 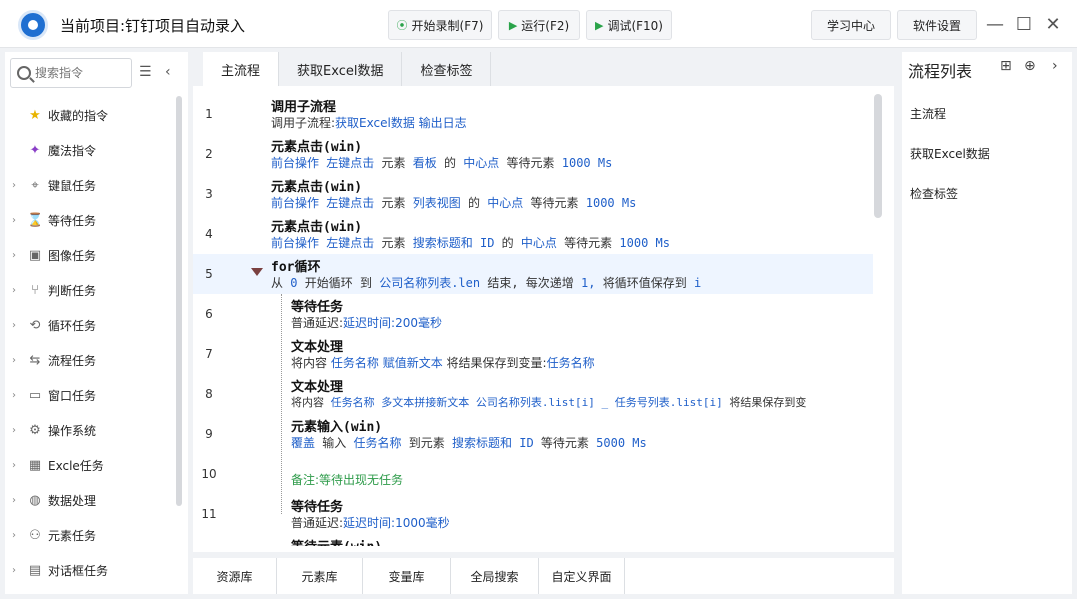 I want to click on search-box, so click(x=71, y=73).